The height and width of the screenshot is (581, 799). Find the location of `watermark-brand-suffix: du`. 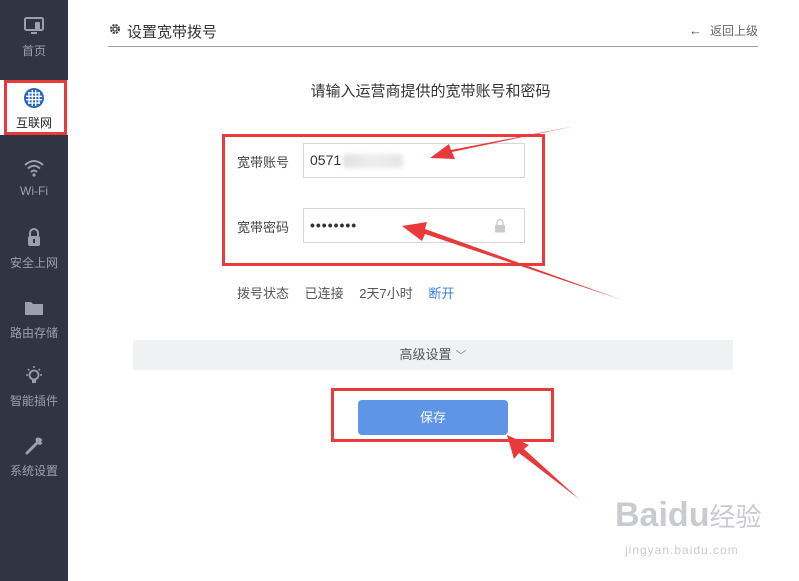

watermark-brand-suffix: du is located at coordinates (688, 515).